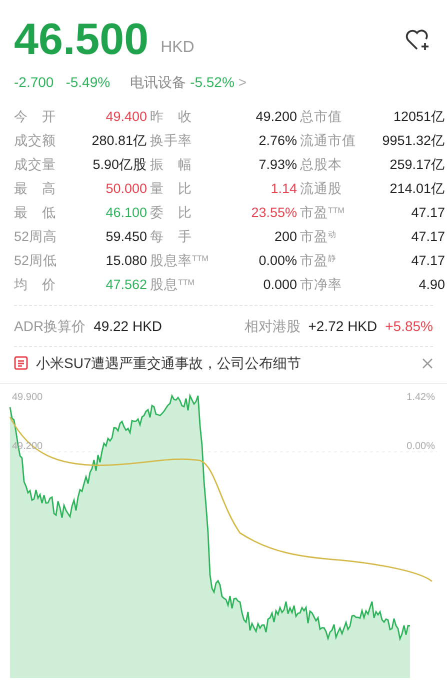 The image size is (447, 696). What do you see at coordinates (172, 285) in the screenshot?
I see `stat-label: 股息$^{TTM}$` at bounding box center [172, 285].